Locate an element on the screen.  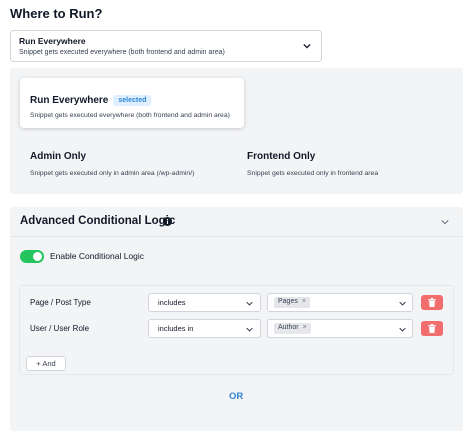
add-or-group-button: OR is located at coordinates (236, 396).